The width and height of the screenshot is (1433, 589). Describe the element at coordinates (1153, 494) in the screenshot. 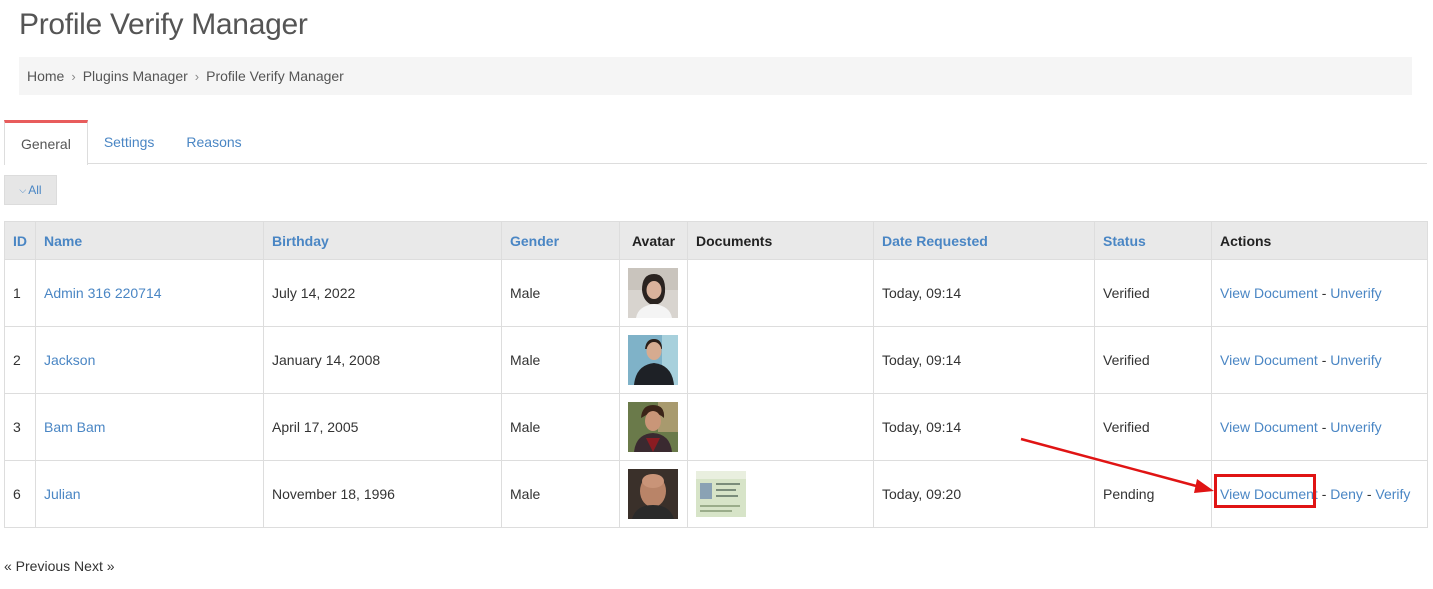

I see `status-text: Pending` at that location.